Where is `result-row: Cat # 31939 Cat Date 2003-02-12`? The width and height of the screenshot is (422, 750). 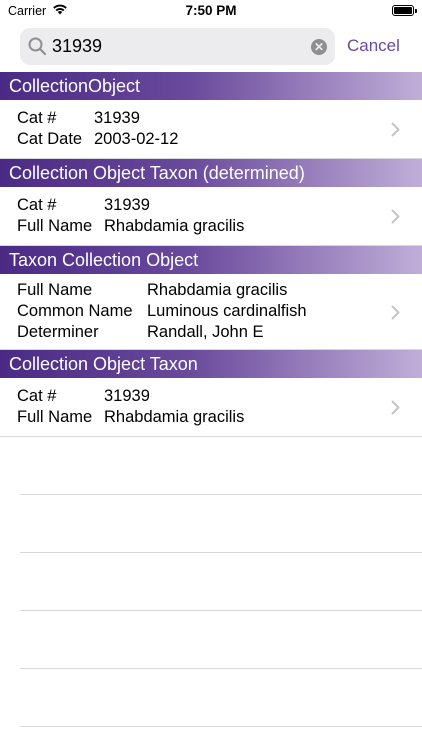 result-row: Cat # 31939 Cat Date 2003-02-12 is located at coordinates (211, 129).